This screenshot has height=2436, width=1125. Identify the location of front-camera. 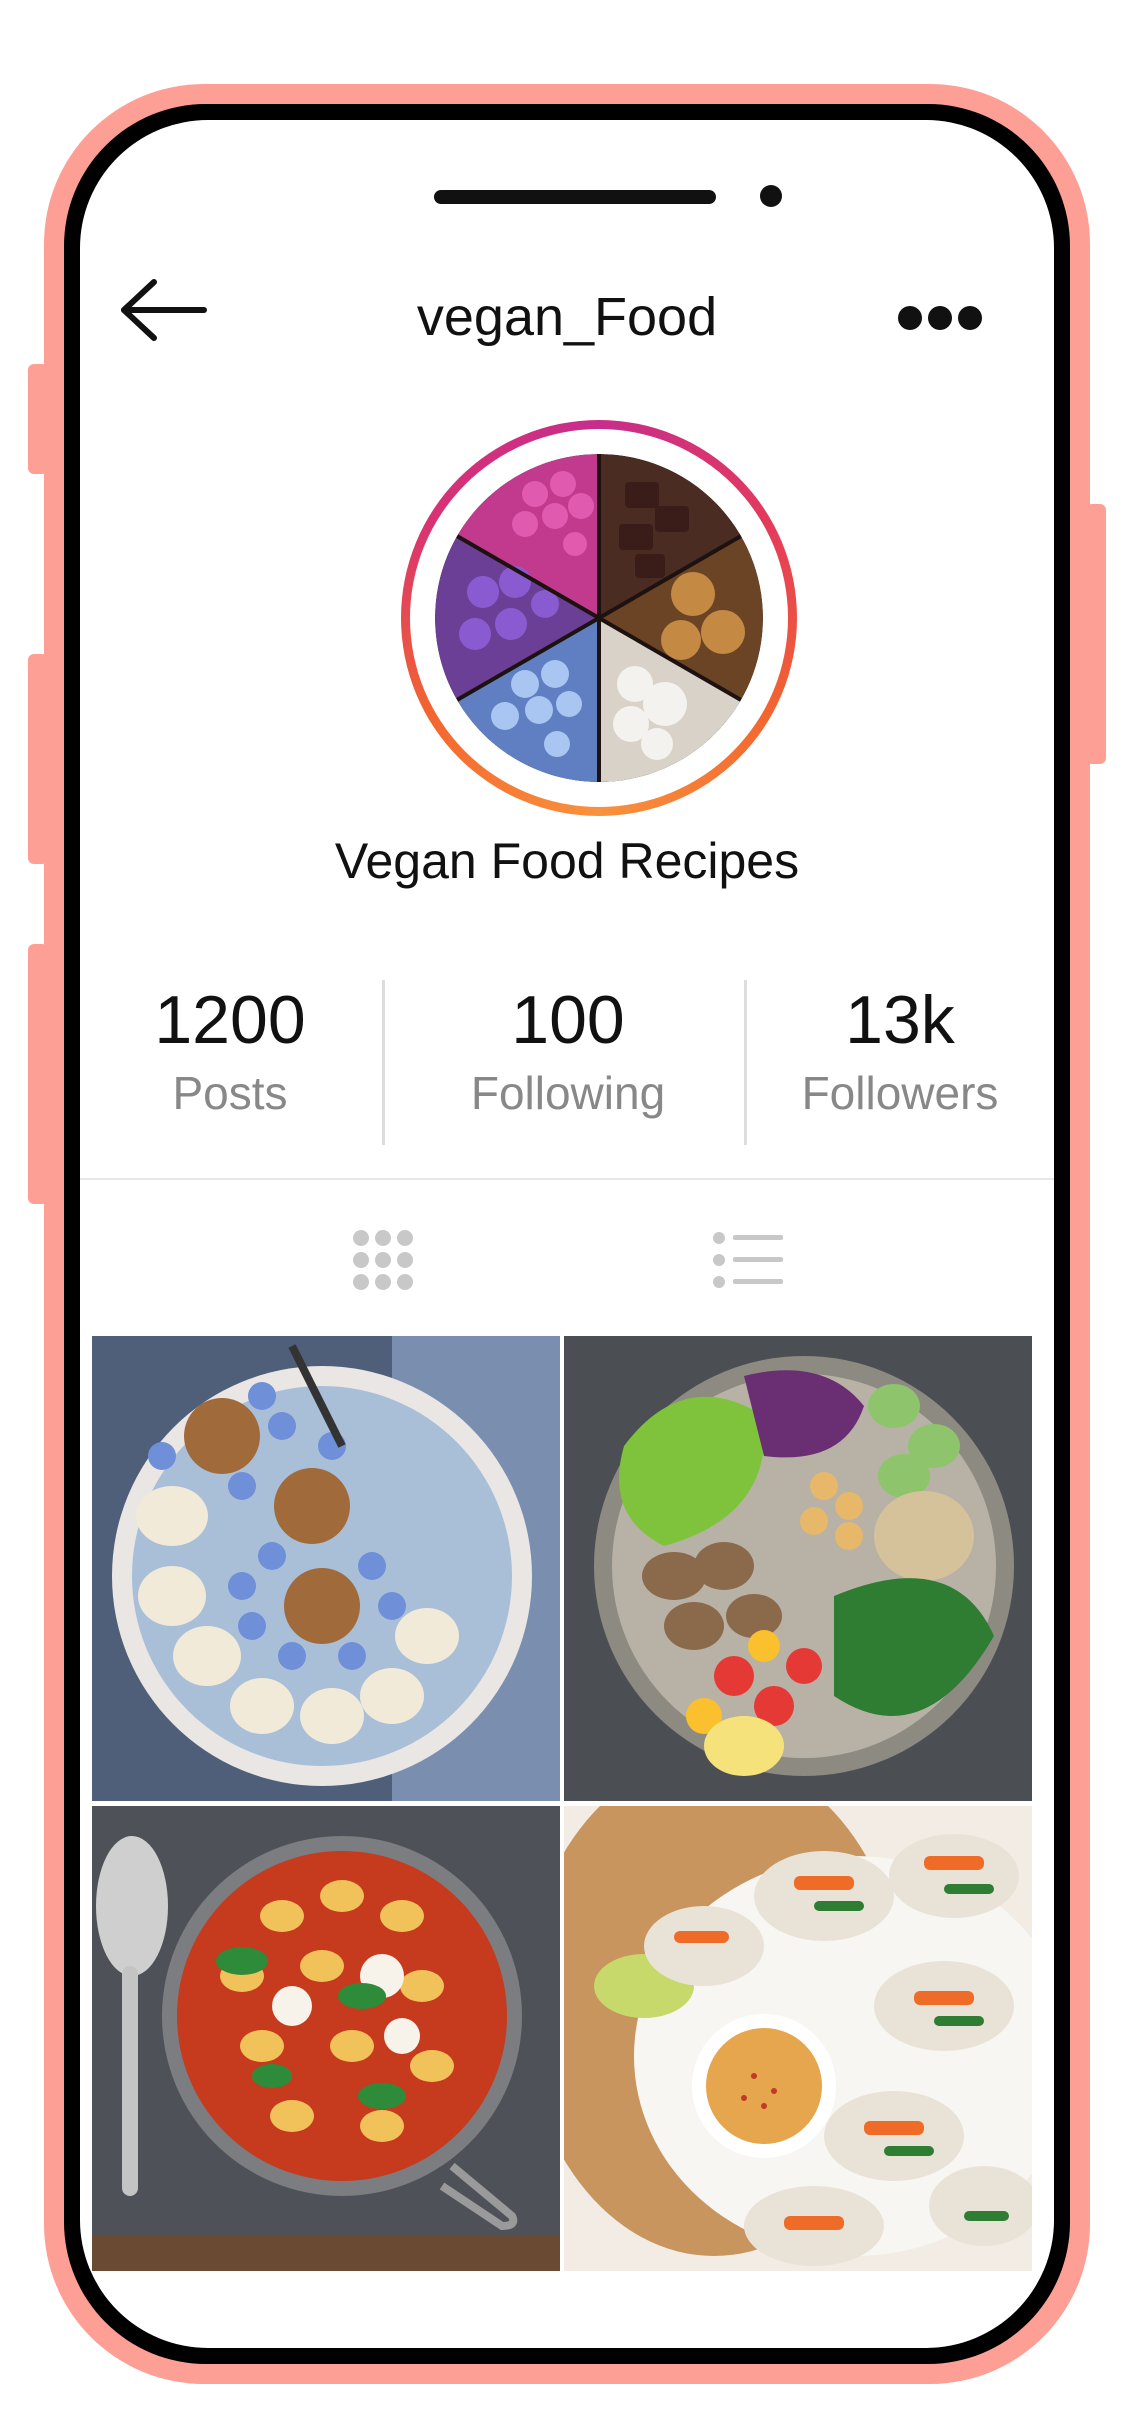
(771, 196).